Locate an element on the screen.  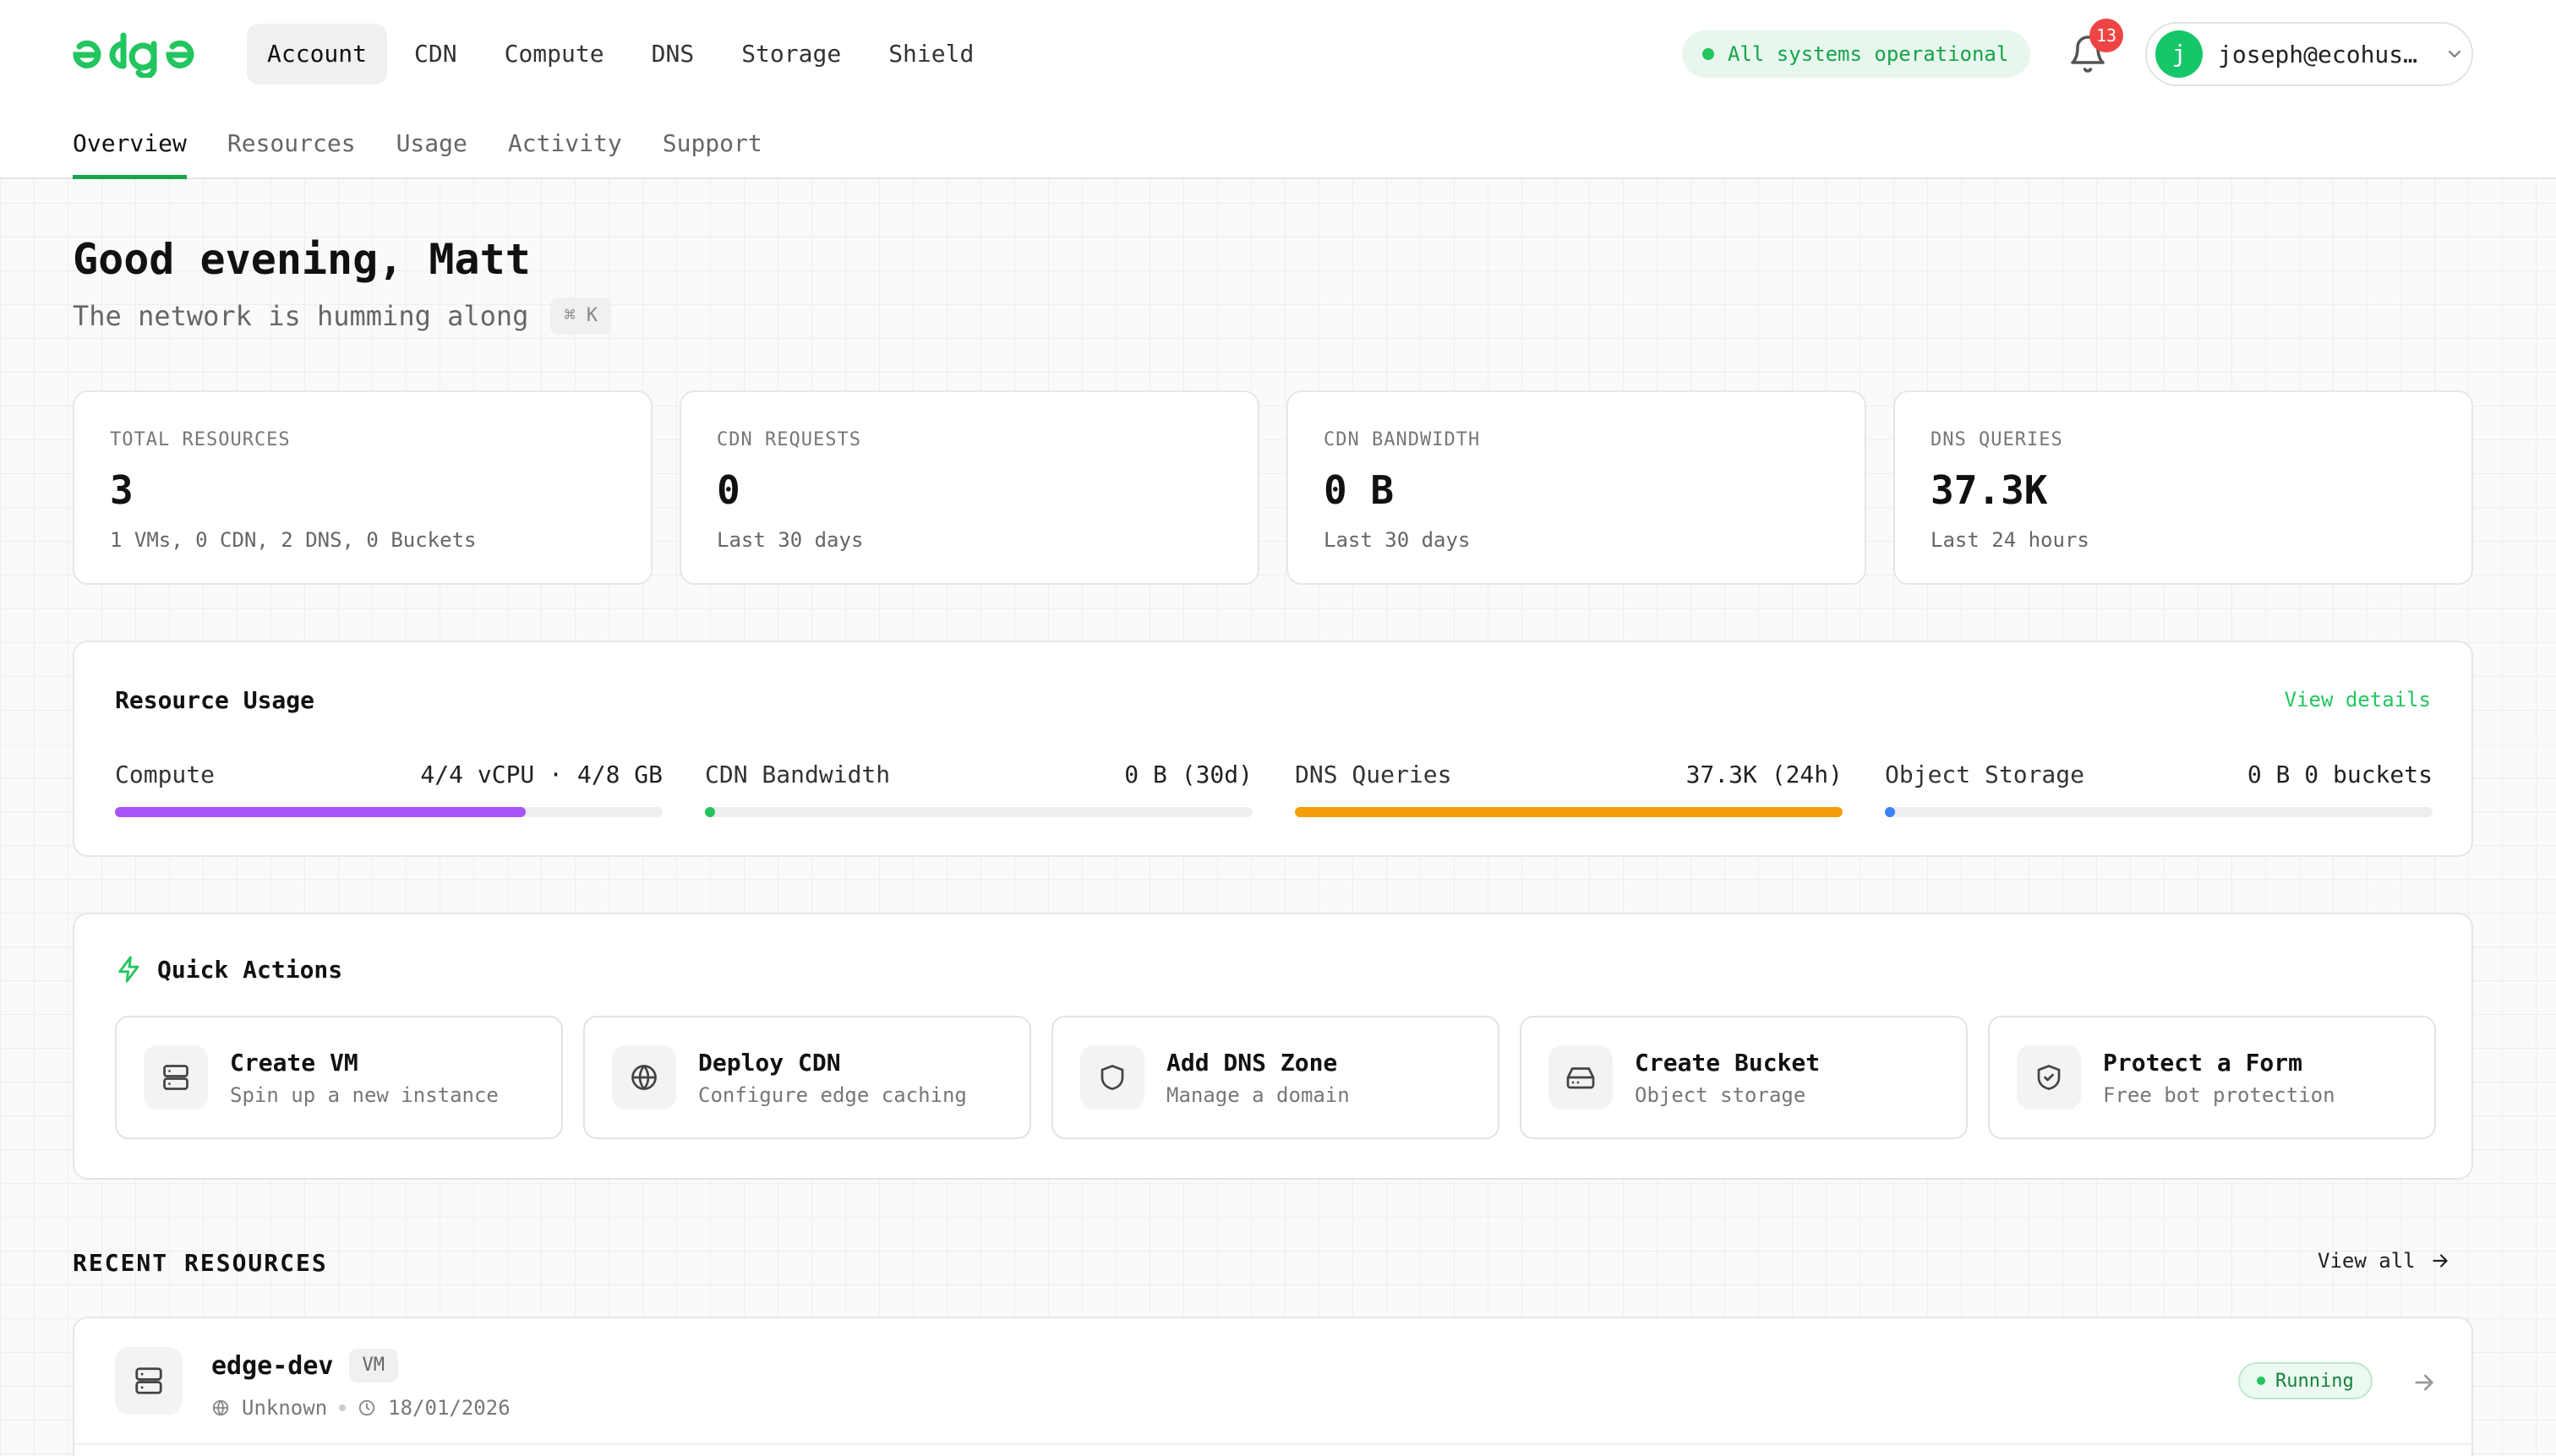
nav-cdn: CDN is located at coordinates (436, 54).